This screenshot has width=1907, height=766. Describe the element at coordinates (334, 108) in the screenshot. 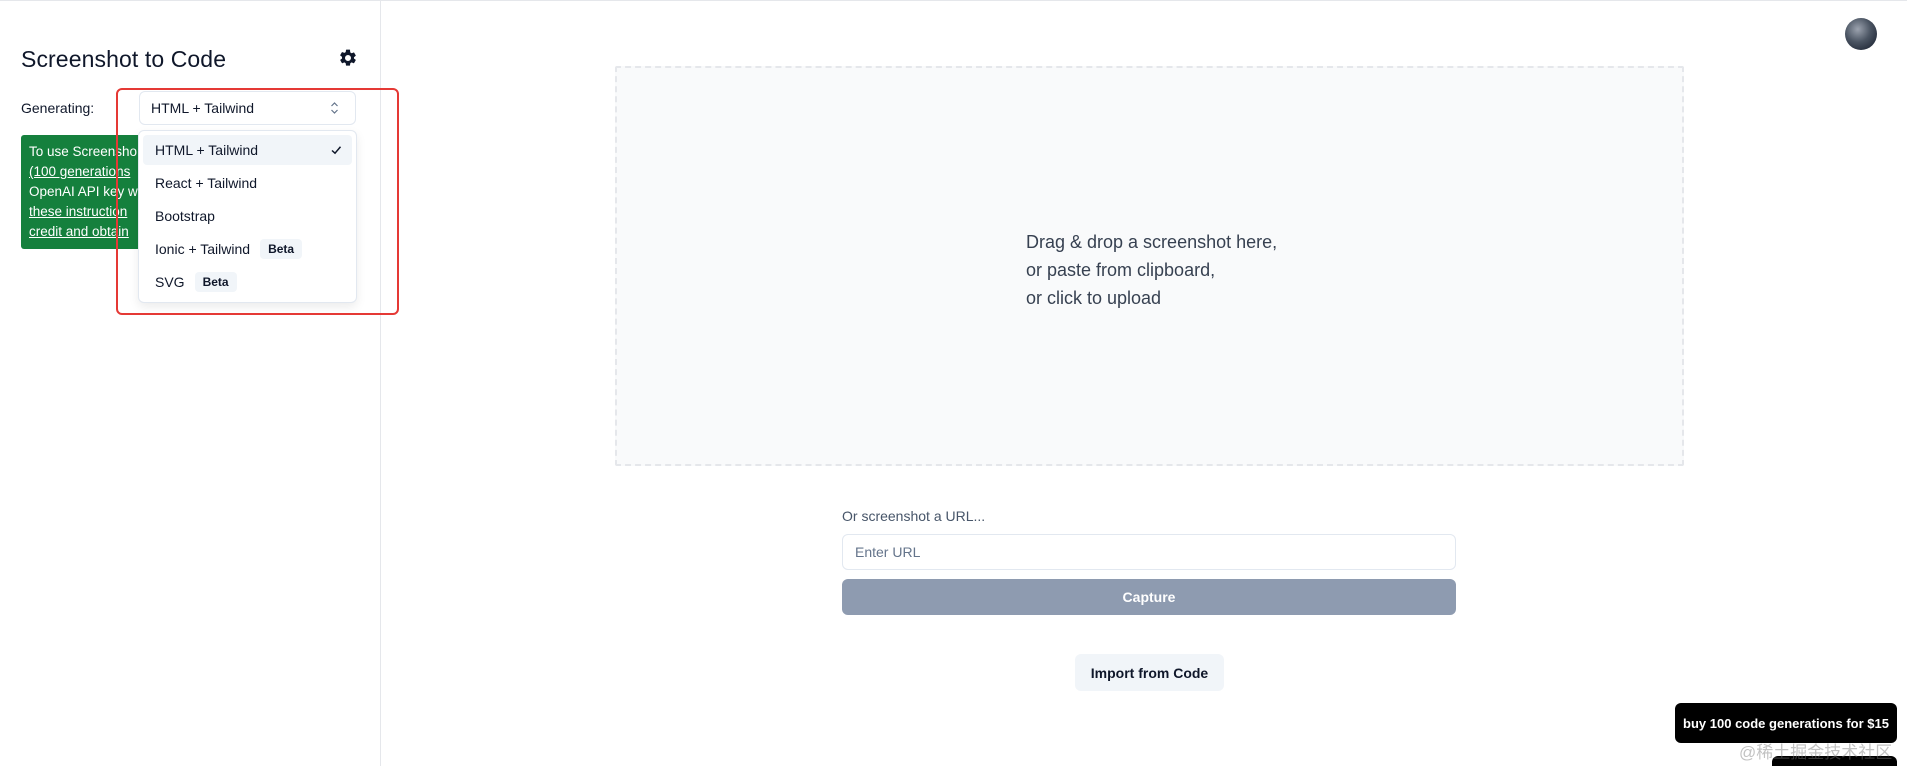

I see `chevron-up-down-icon` at that location.